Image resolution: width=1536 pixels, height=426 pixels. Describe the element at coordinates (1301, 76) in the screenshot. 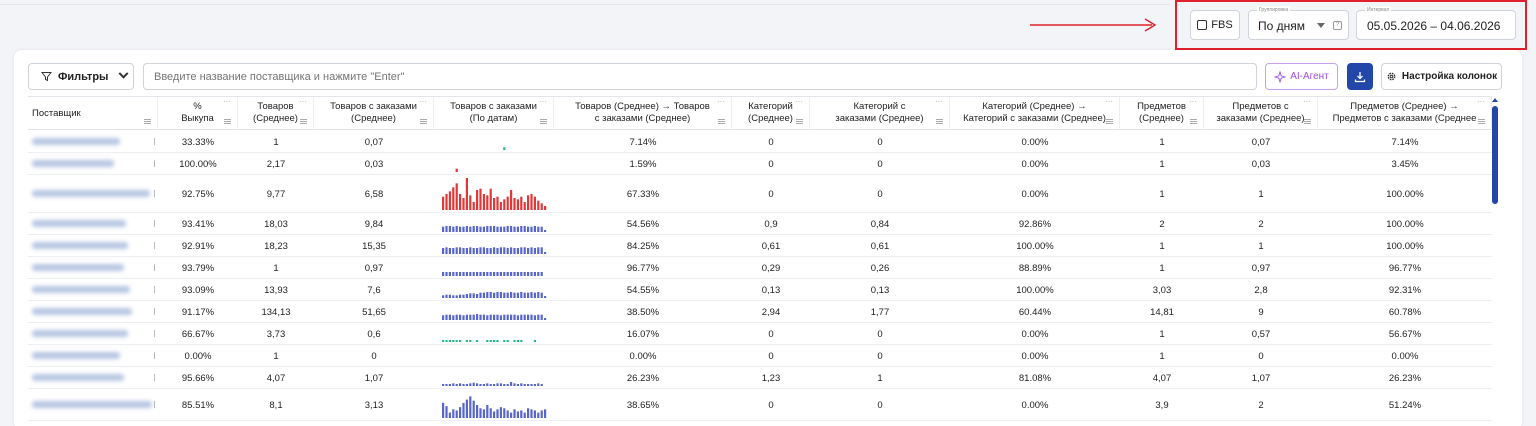

I see `ai-agent-button: AI-Агент` at that location.